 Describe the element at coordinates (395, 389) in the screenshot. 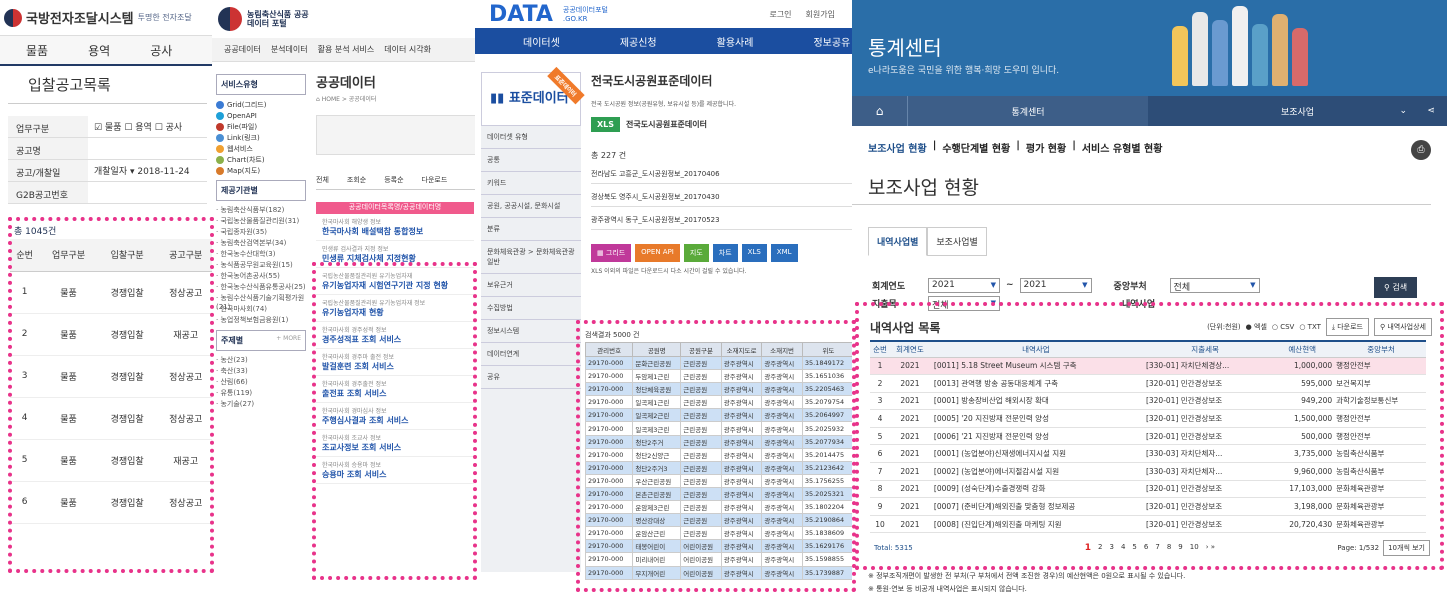

I see `dataset-entry: 한국마사회 경주출전 정보 출전표 조회 서비스` at that location.